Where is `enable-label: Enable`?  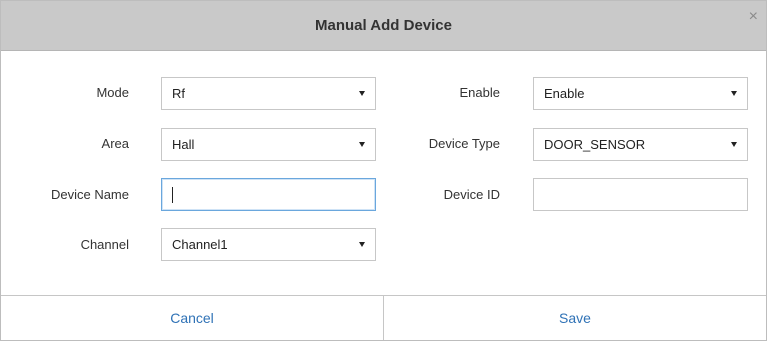
enable-label: Enable is located at coordinates (479, 92).